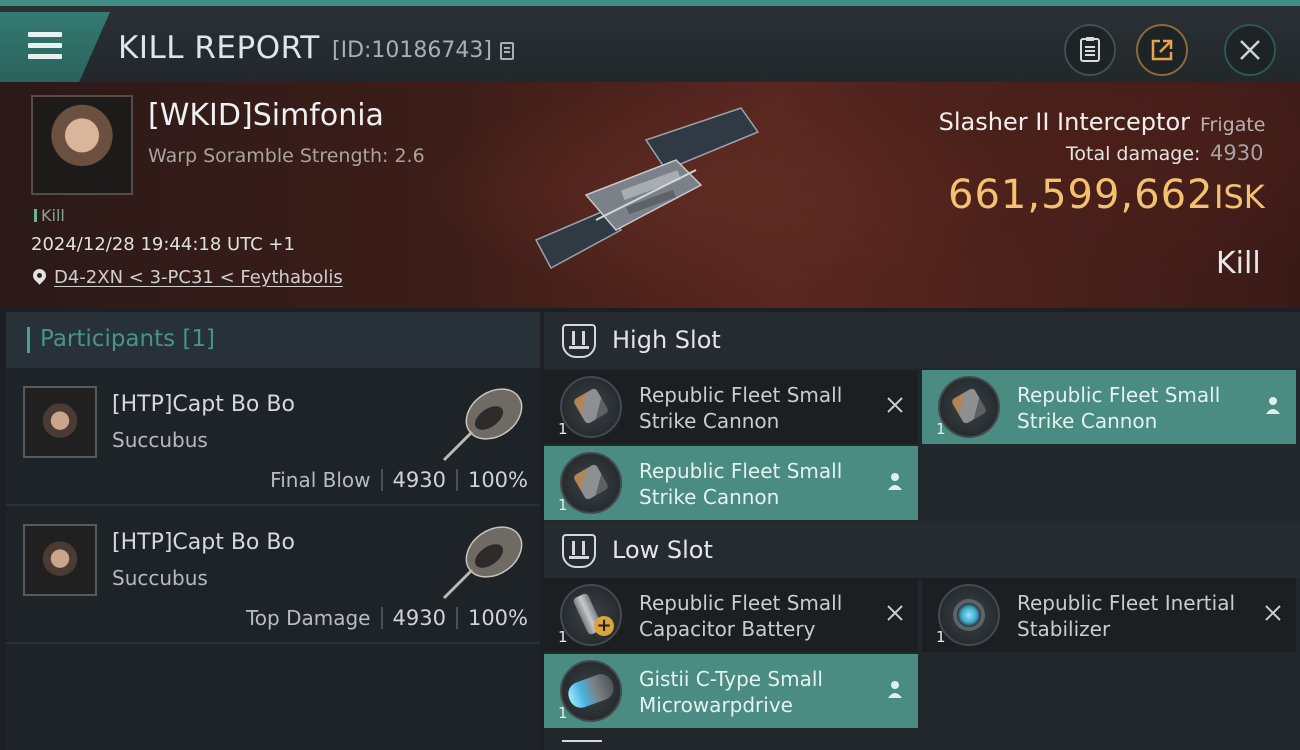 This screenshot has width=1300, height=750. What do you see at coordinates (1126, 616) in the screenshot?
I see `module-name: Republic Fleet Inertial Stabilizer` at bounding box center [1126, 616].